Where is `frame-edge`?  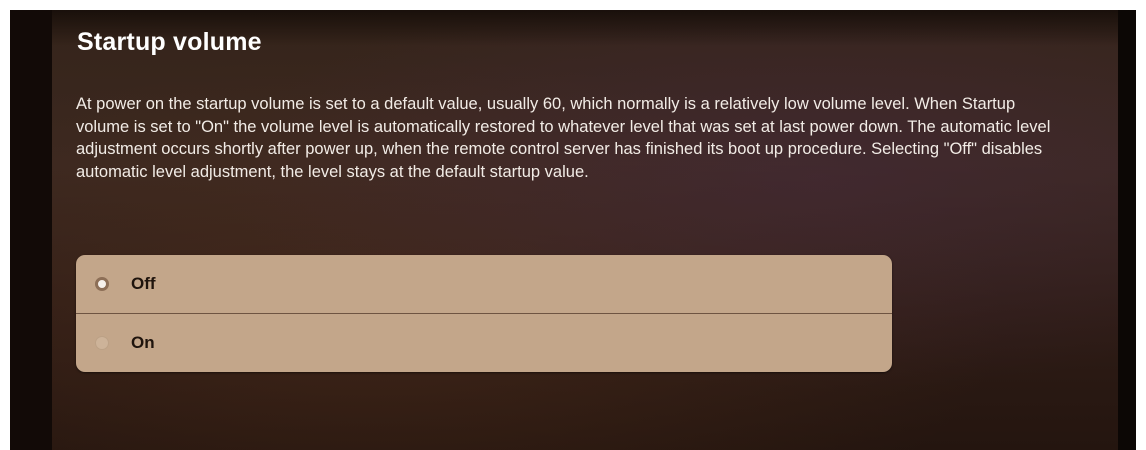
frame-edge is located at coordinates (1127, 230).